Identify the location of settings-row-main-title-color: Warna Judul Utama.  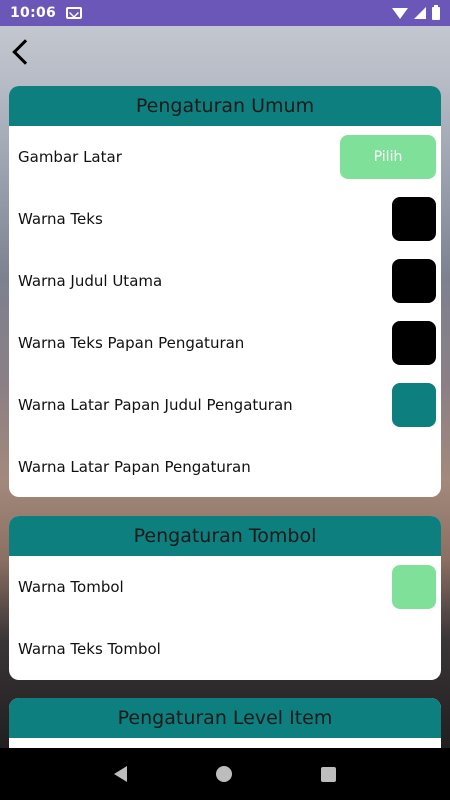
(225, 281).